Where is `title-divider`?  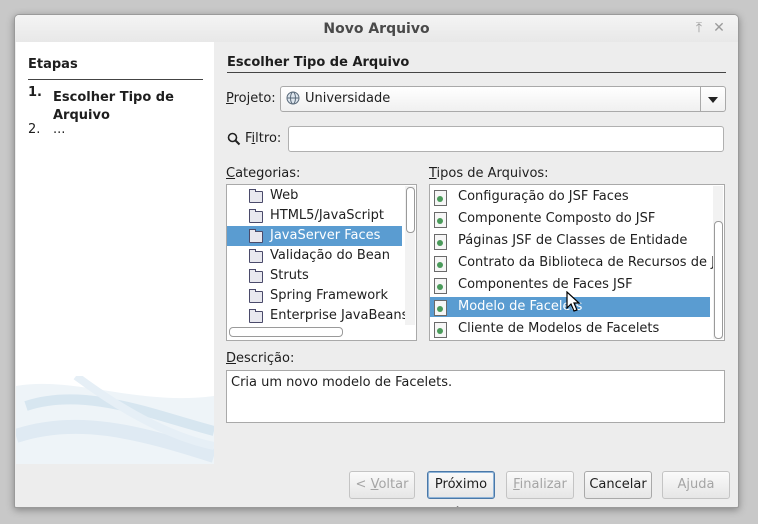
title-divider is located at coordinates (476, 72).